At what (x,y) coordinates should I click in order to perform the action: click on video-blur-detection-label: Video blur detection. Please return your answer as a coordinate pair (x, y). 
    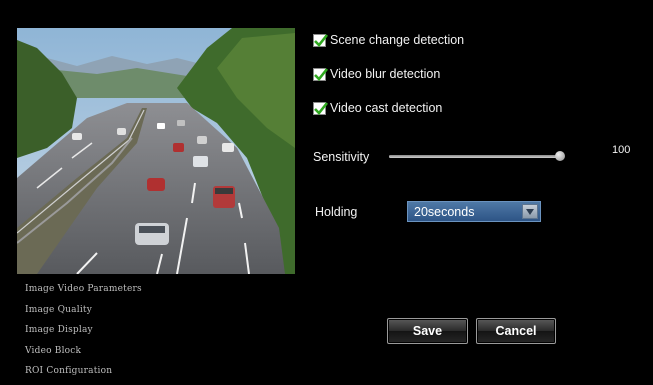
    Looking at the image, I should click on (385, 74).